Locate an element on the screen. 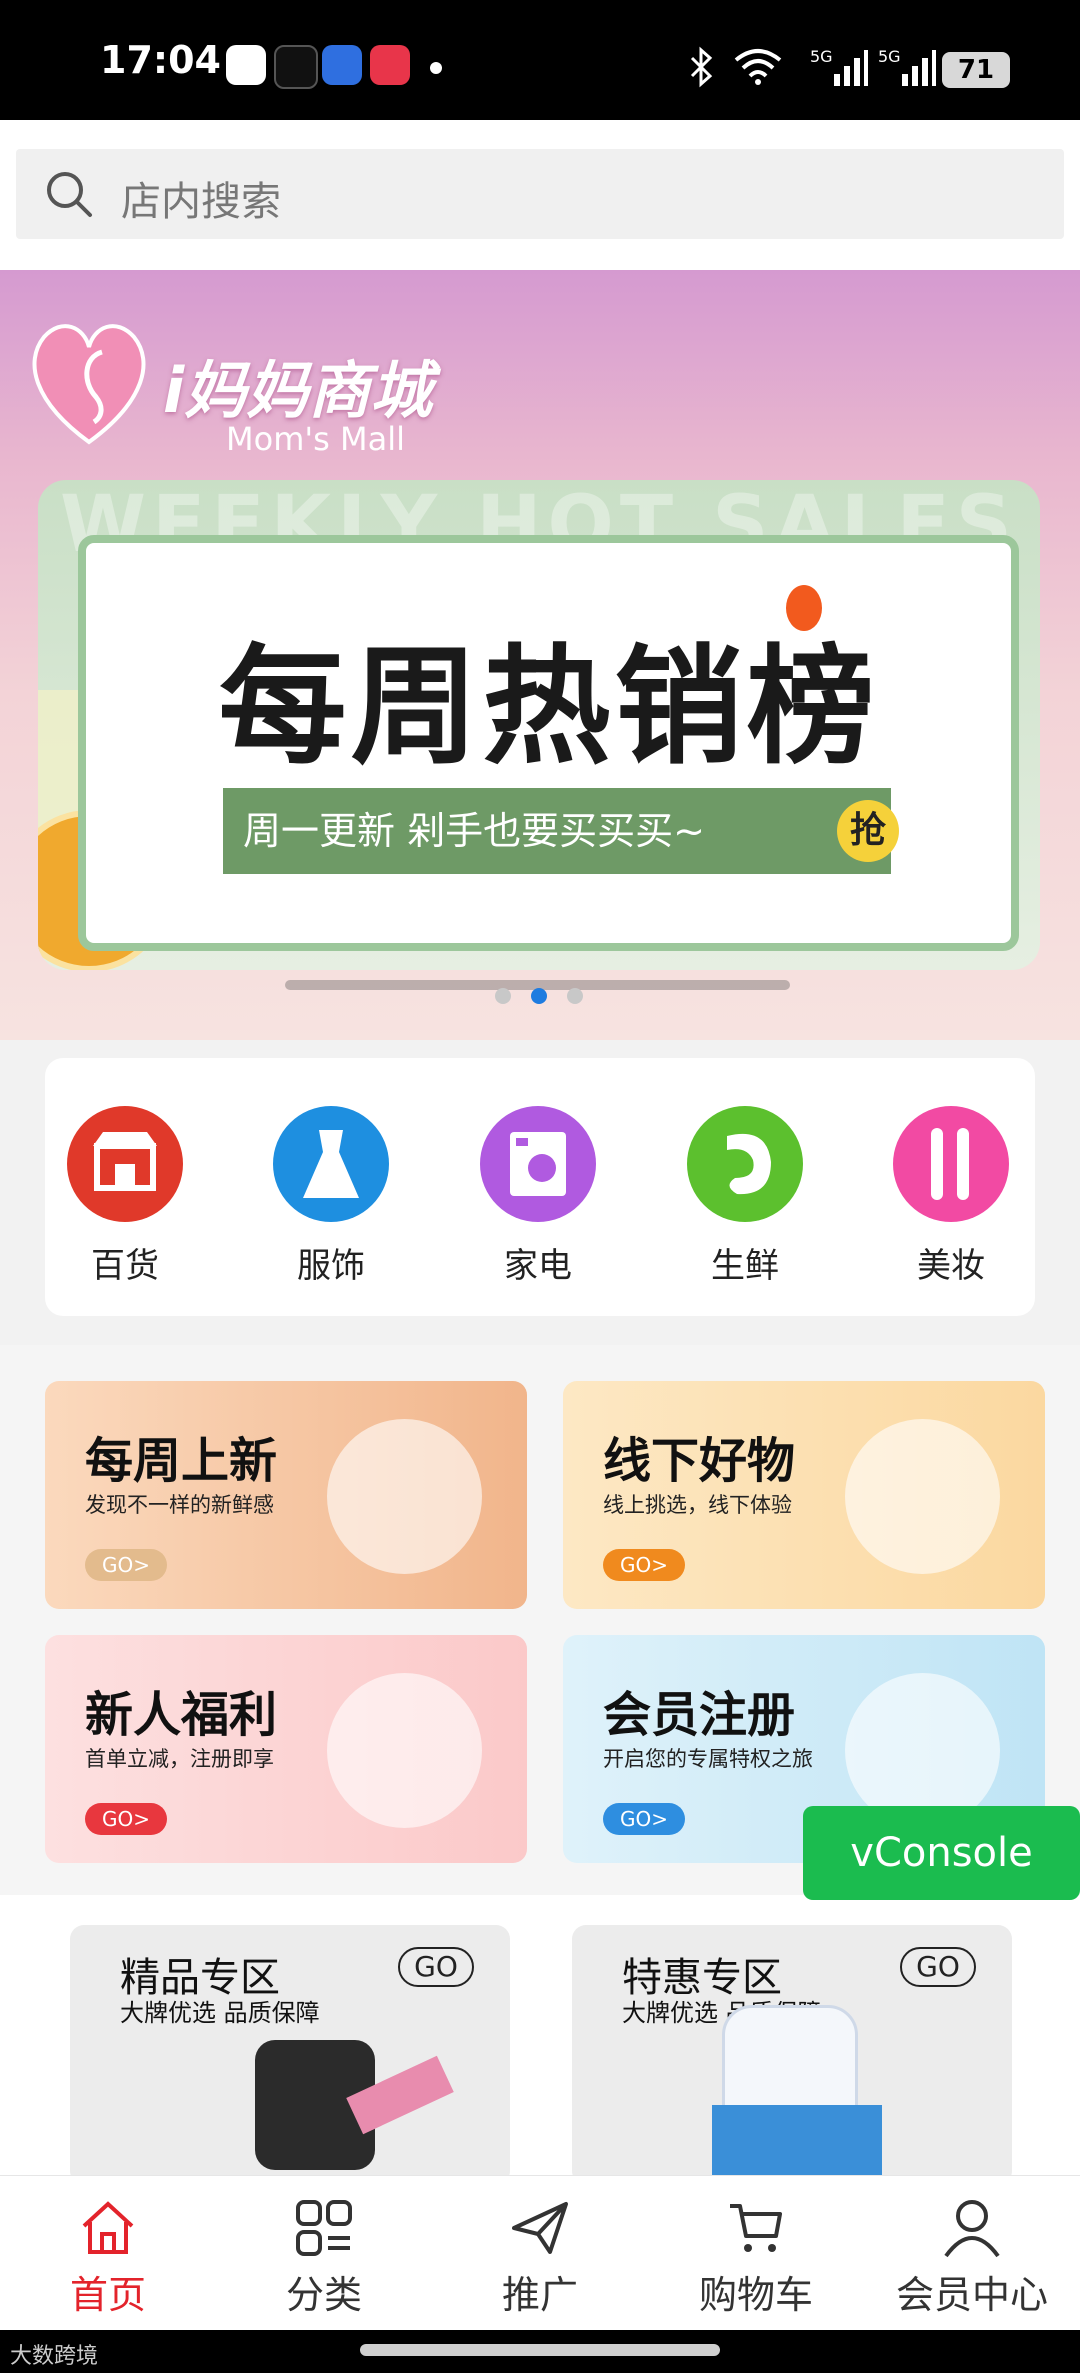  vconsole-button: vConsole is located at coordinates (941, 1853).